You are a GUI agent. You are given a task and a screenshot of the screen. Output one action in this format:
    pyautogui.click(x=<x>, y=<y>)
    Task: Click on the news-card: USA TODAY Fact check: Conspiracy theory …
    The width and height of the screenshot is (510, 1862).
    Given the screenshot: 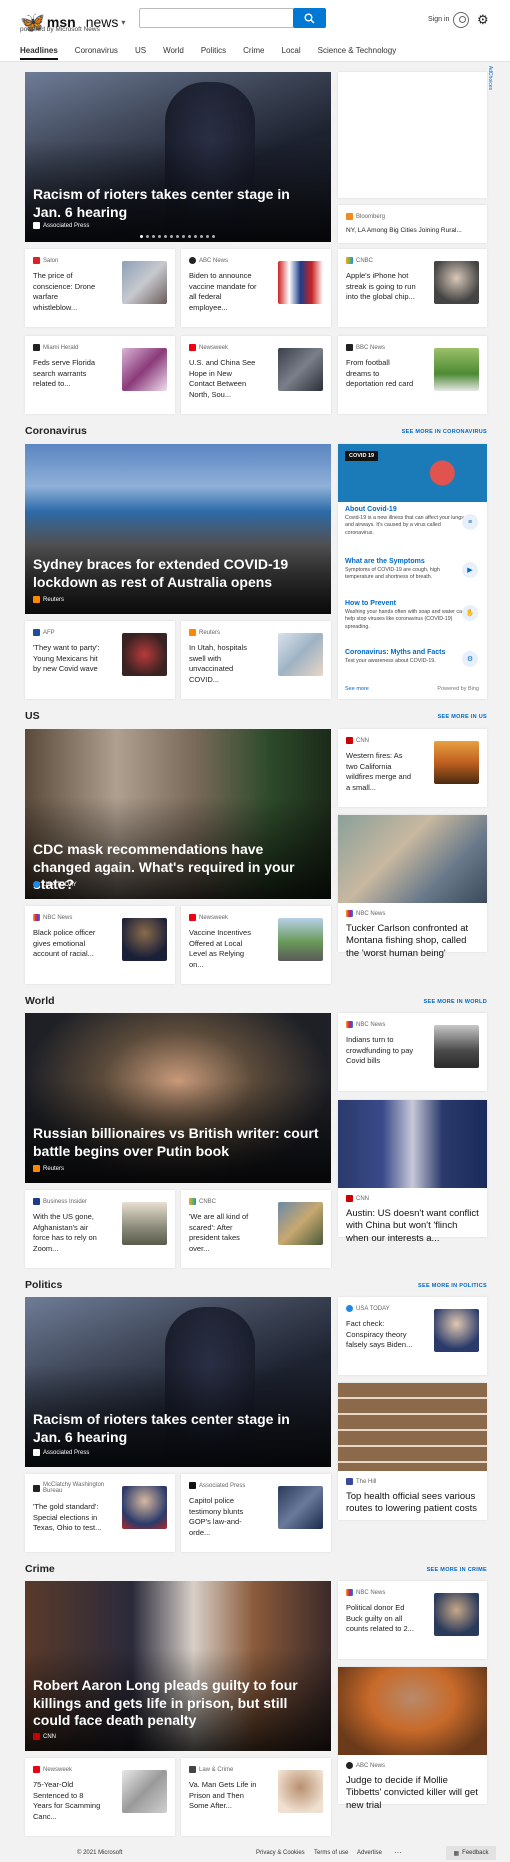 What is the action you would take?
    pyautogui.click(x=412, y=1336)
    